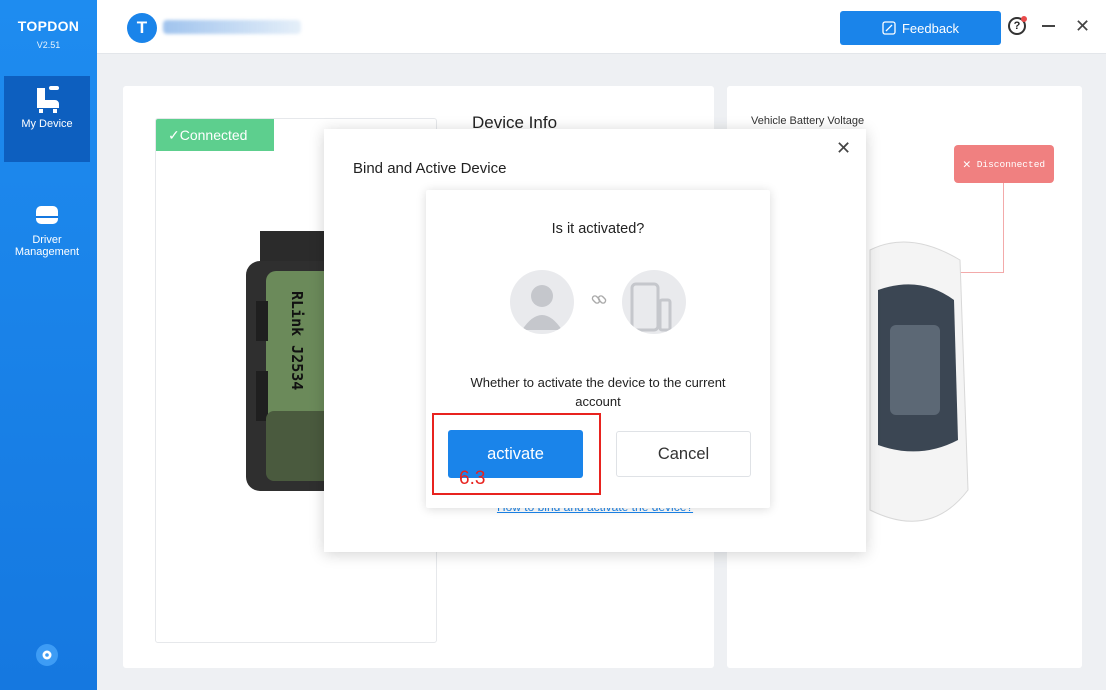 The height and width of the screenshot is (690, 1106). What do you see at coordinates (48, 26) in the screenshot?
I see `brand-name: TOPDON` at bounding box center [48, 26].